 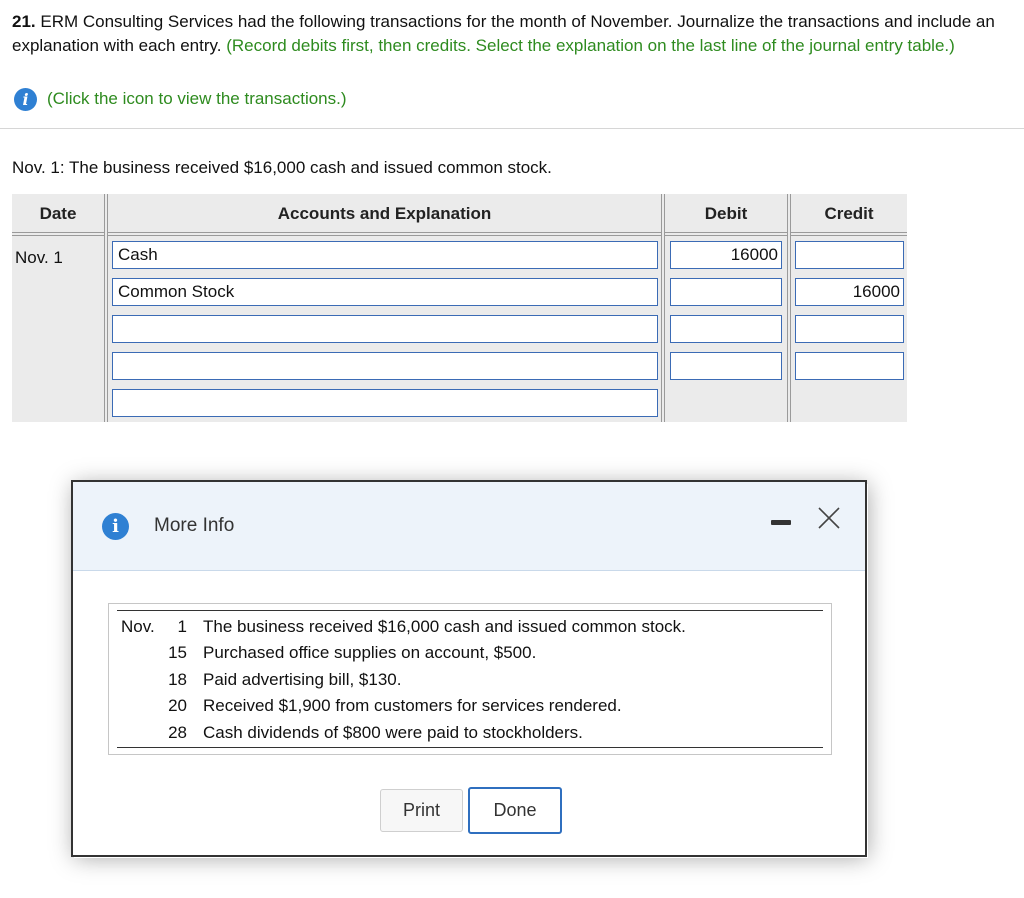 I want to click on debit-field-1: 16000, so click(x=726, y=255).